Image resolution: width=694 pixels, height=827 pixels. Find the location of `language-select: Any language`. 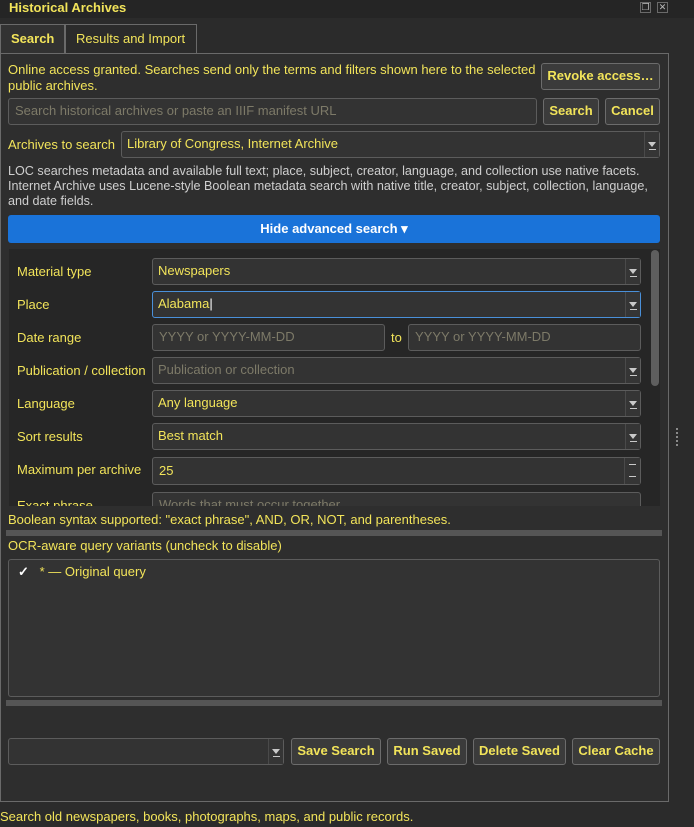

language-select: Any language is located at coordinates (396, 403).